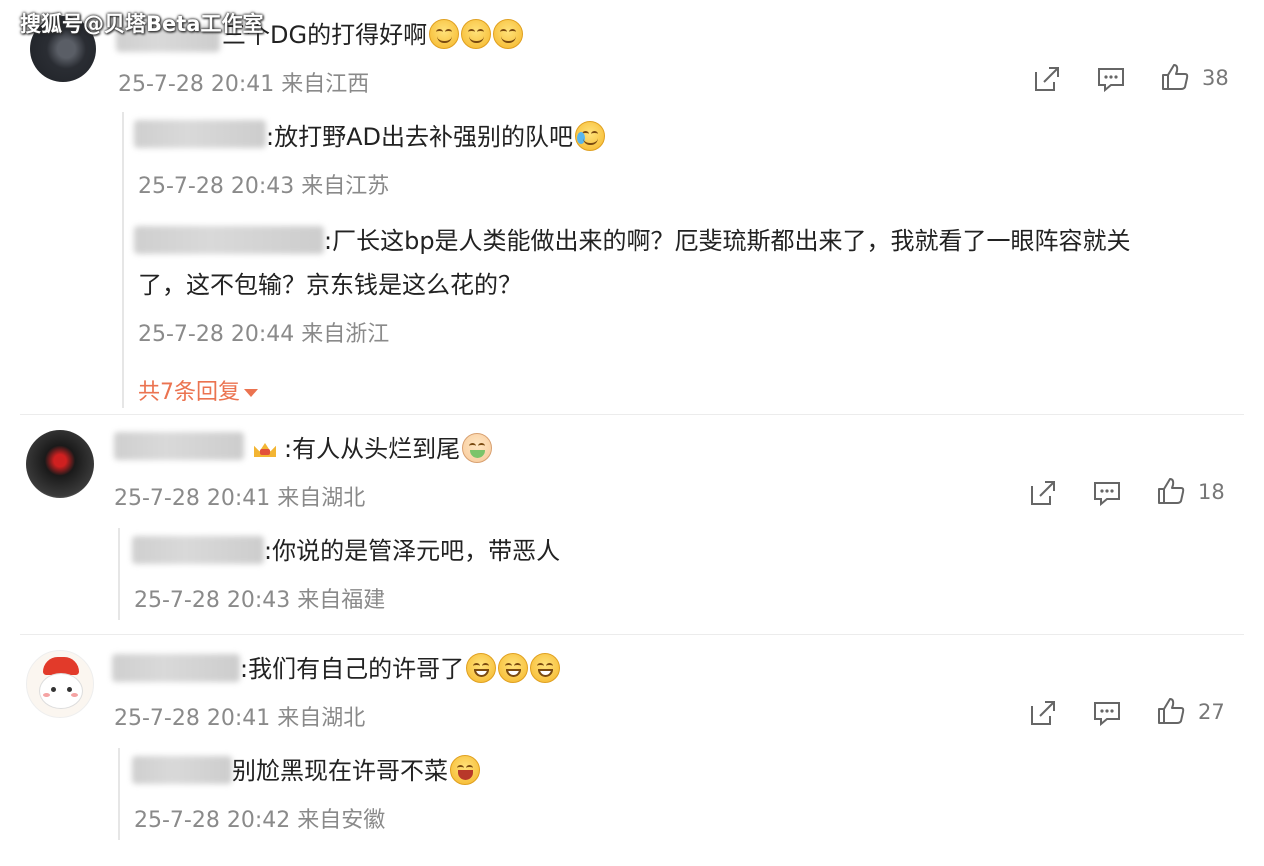 The image size is (1264, 866). I want to click on crying-laughing-emoji-icon, so click(589, 136).